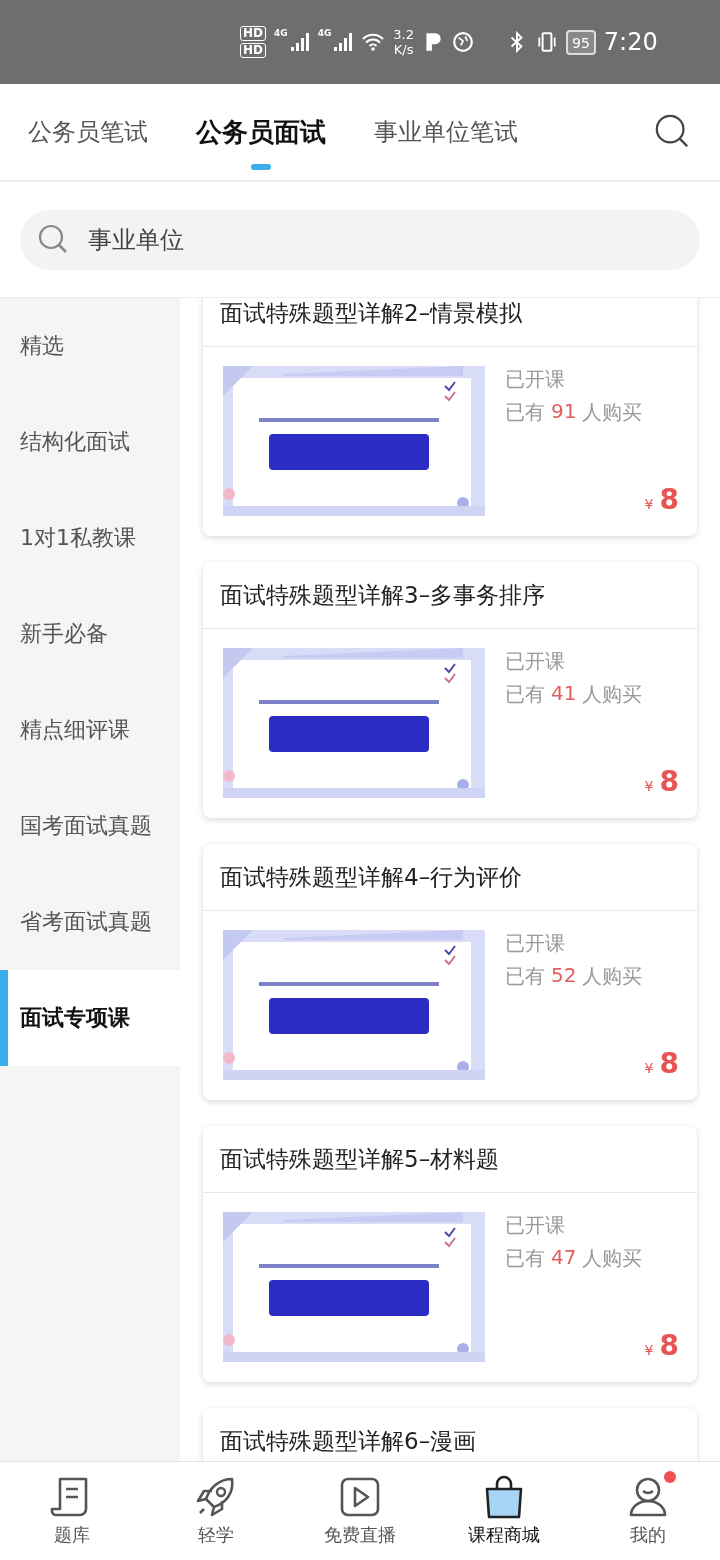 Image resolution: width=720 pixels, height=1560 pixels. I want to click on vibrate-icon, so click(547, 42).